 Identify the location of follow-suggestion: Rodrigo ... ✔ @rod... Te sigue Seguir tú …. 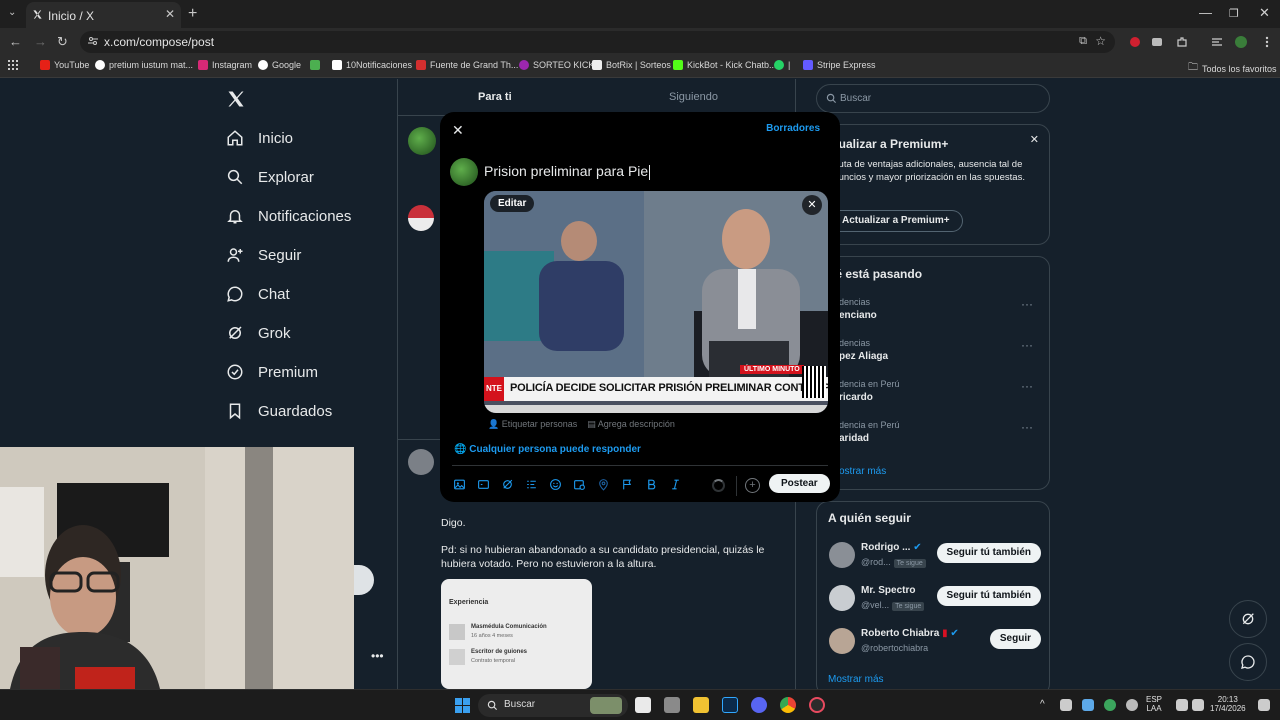
(935, 557).